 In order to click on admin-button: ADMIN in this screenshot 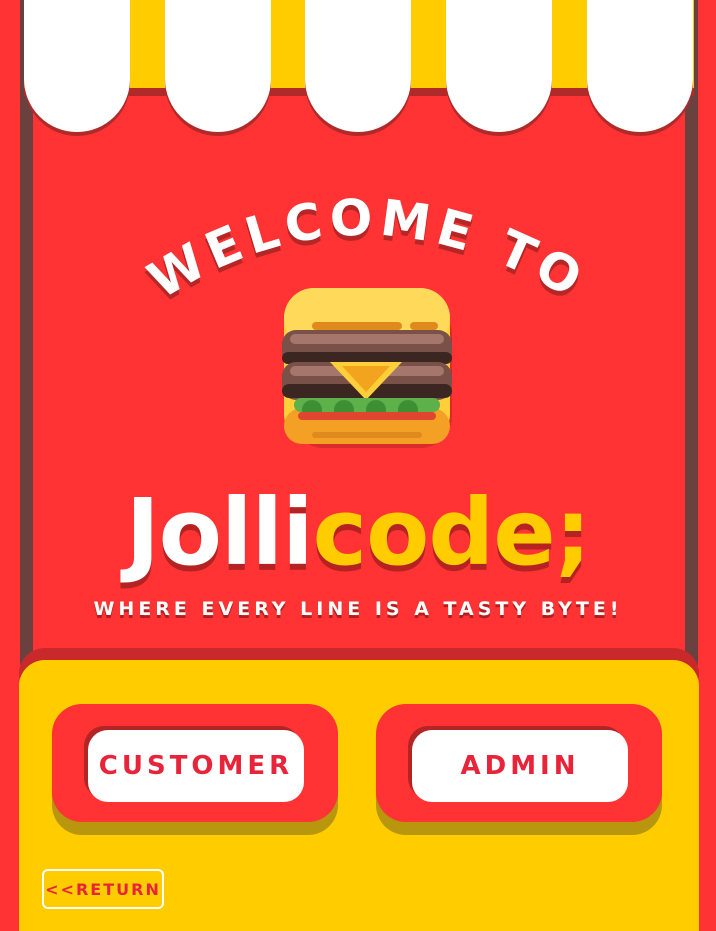, I will do `click(519, 763)`.